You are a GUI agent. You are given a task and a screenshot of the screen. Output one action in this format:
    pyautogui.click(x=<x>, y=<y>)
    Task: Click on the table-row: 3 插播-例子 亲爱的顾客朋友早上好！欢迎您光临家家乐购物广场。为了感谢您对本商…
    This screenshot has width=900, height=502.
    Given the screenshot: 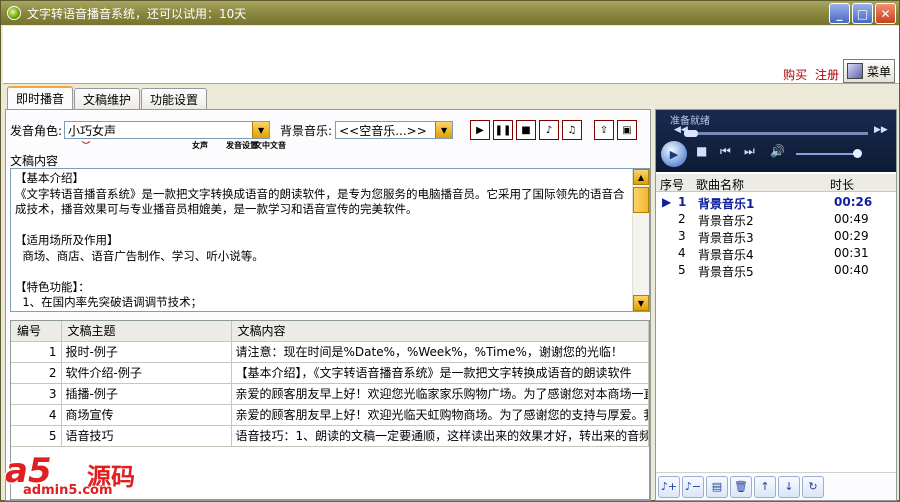 What is the action you would take?
    pyautogui.click(x=330, y=394)
    